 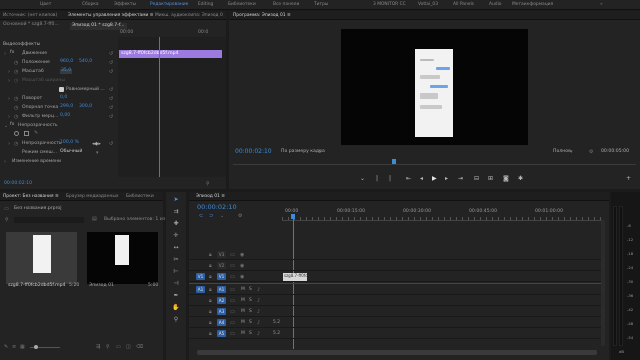 I want to click on track-row-a4: 🔒︎ A4 ▭ M S ♪ 5.2, so click(x=396, y=323).